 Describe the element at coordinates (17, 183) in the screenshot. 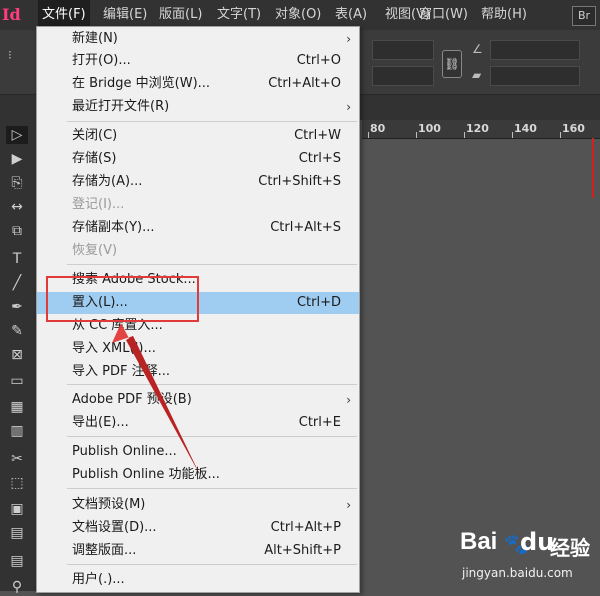

I see `page-tool-icon: ⎘` at that location.